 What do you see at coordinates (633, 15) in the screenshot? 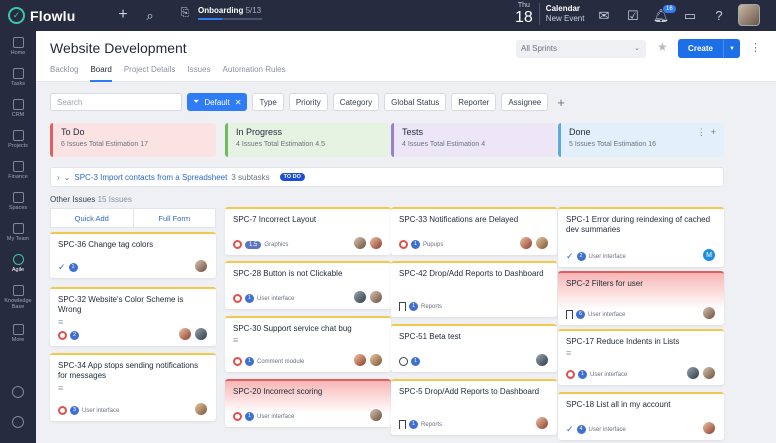
I see `task-list-icon: ☑` at bounding box center [633, 15].